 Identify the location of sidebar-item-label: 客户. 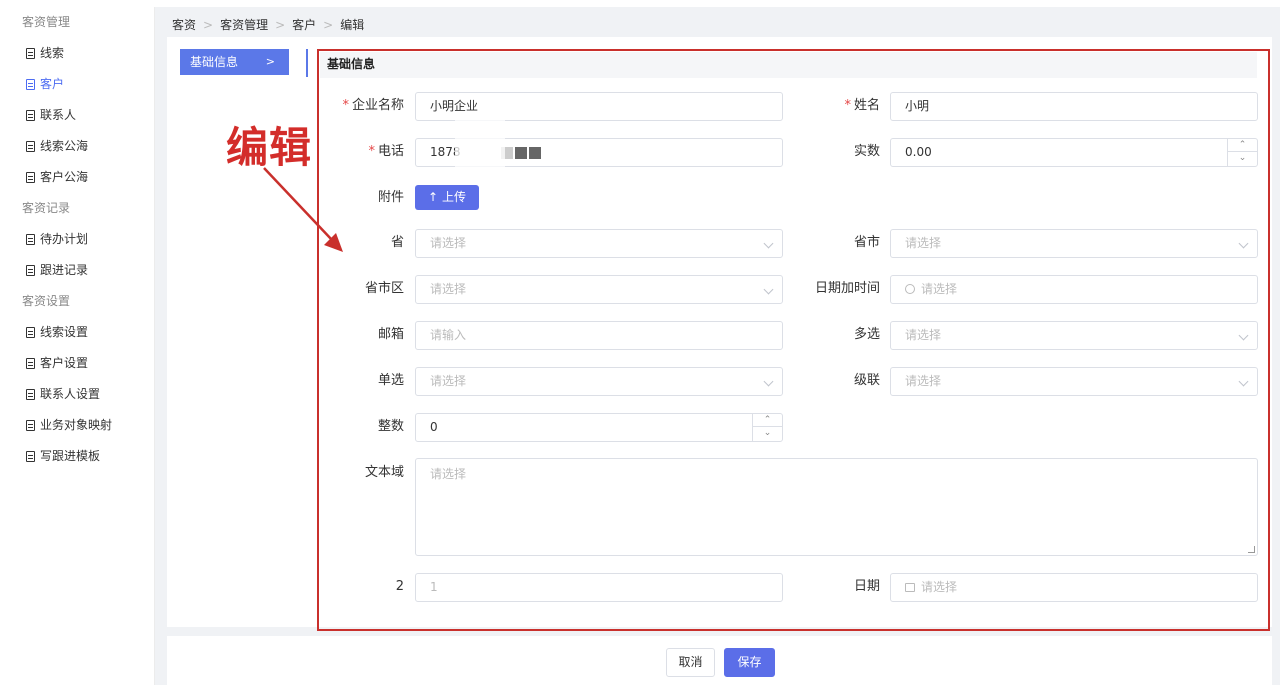
(52, 84).